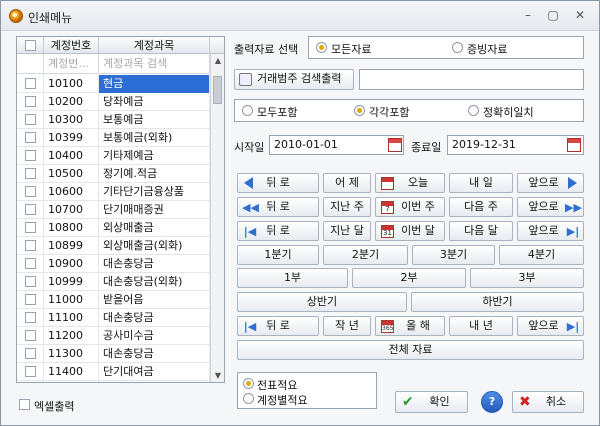  Describe the element at coordinates (548, 402) in the screenshot. I see `cancel-button: ✖ 취소` at that location.